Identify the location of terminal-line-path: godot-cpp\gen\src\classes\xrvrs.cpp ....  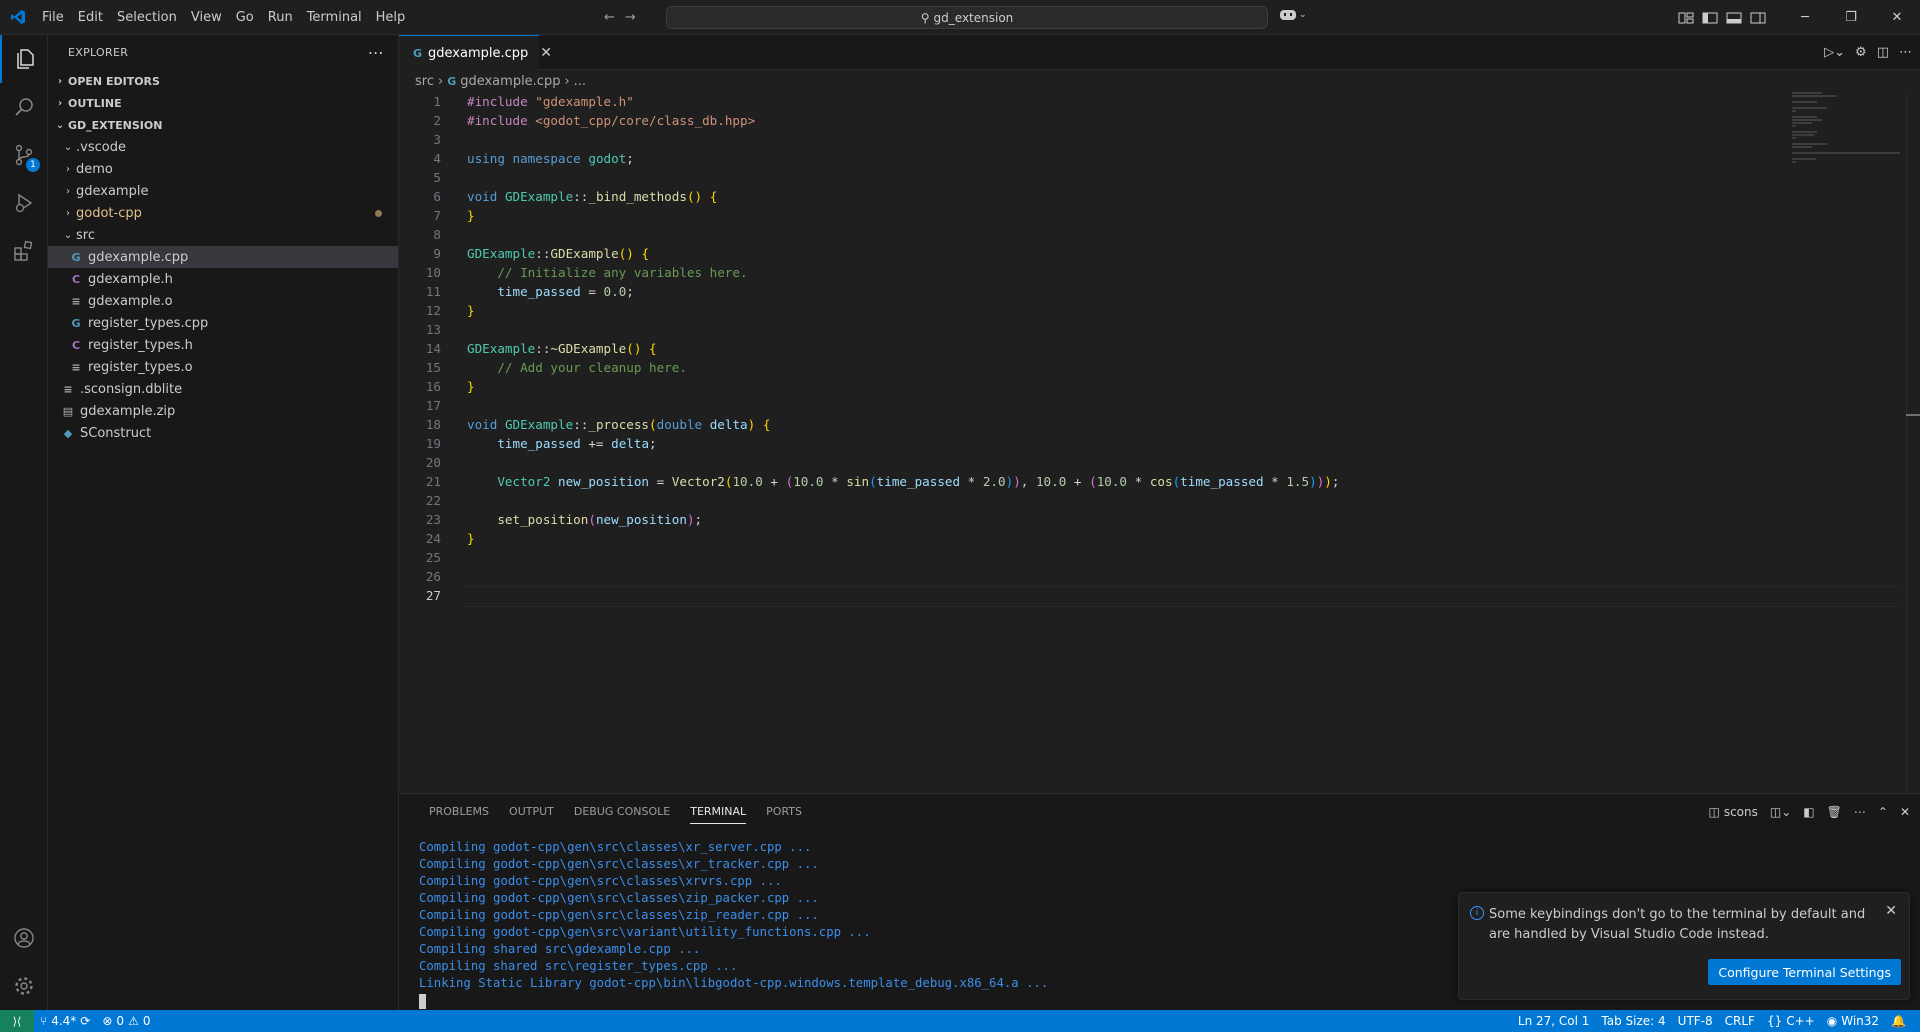
(637, 881).